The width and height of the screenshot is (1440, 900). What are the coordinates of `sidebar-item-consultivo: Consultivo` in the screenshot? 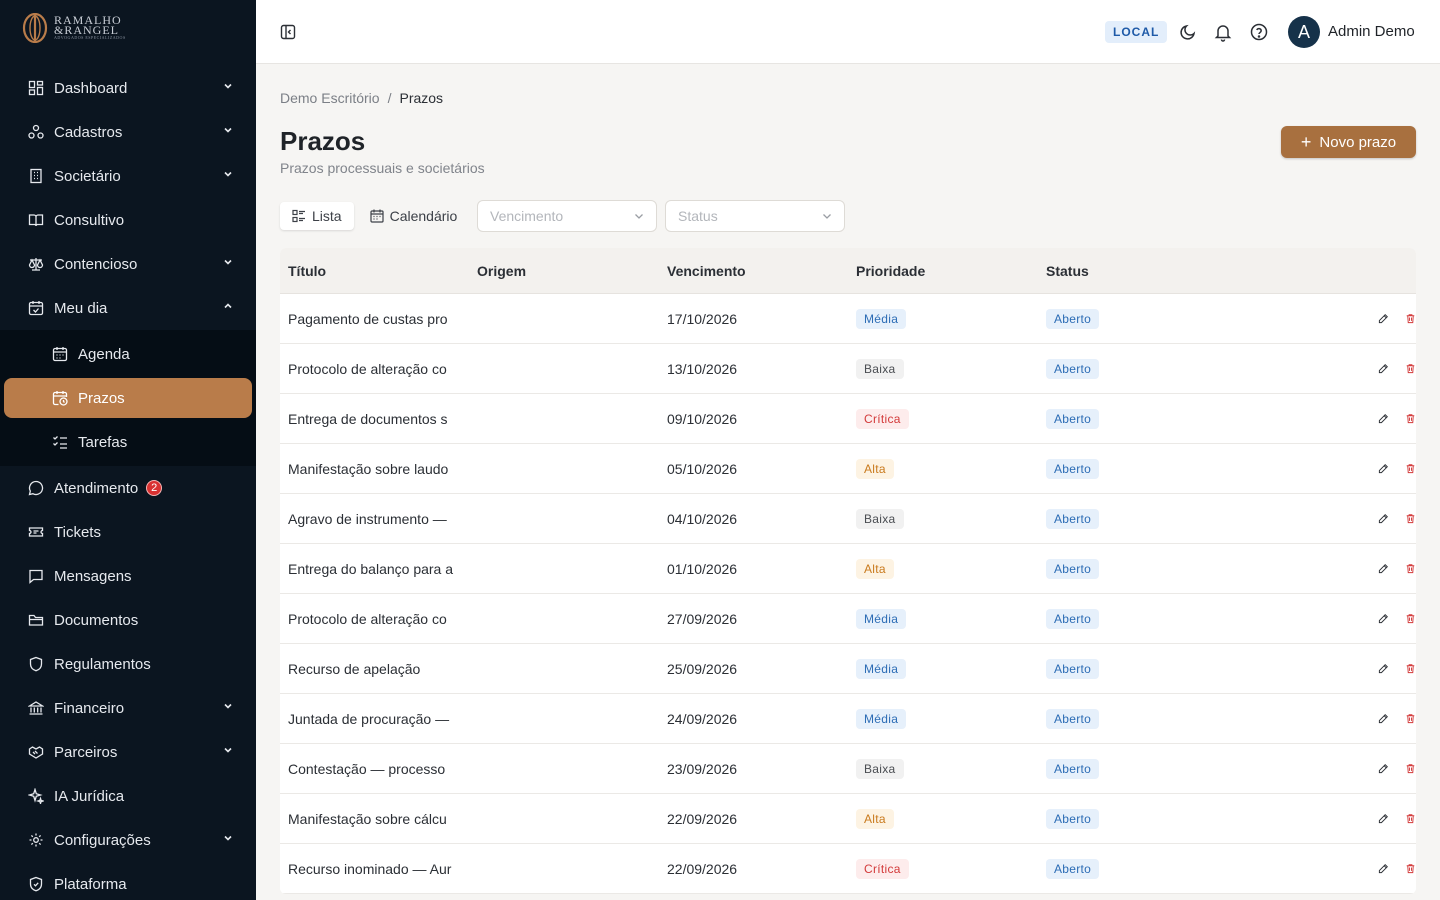 It's located at (128, 220).